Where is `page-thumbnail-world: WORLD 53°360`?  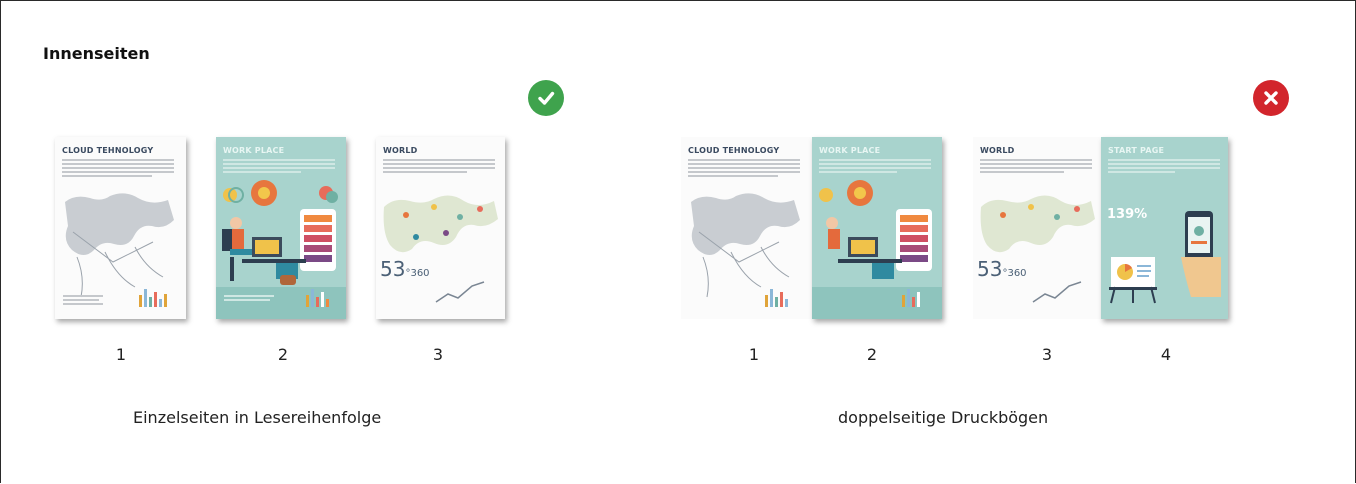
page-thumbnail-world: WORLD 53°360 is located at coordinates (440, 228).